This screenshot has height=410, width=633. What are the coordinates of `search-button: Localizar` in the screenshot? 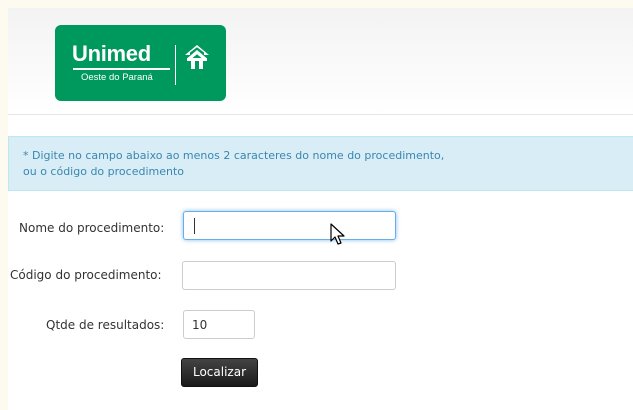 It's located at (219, 372).